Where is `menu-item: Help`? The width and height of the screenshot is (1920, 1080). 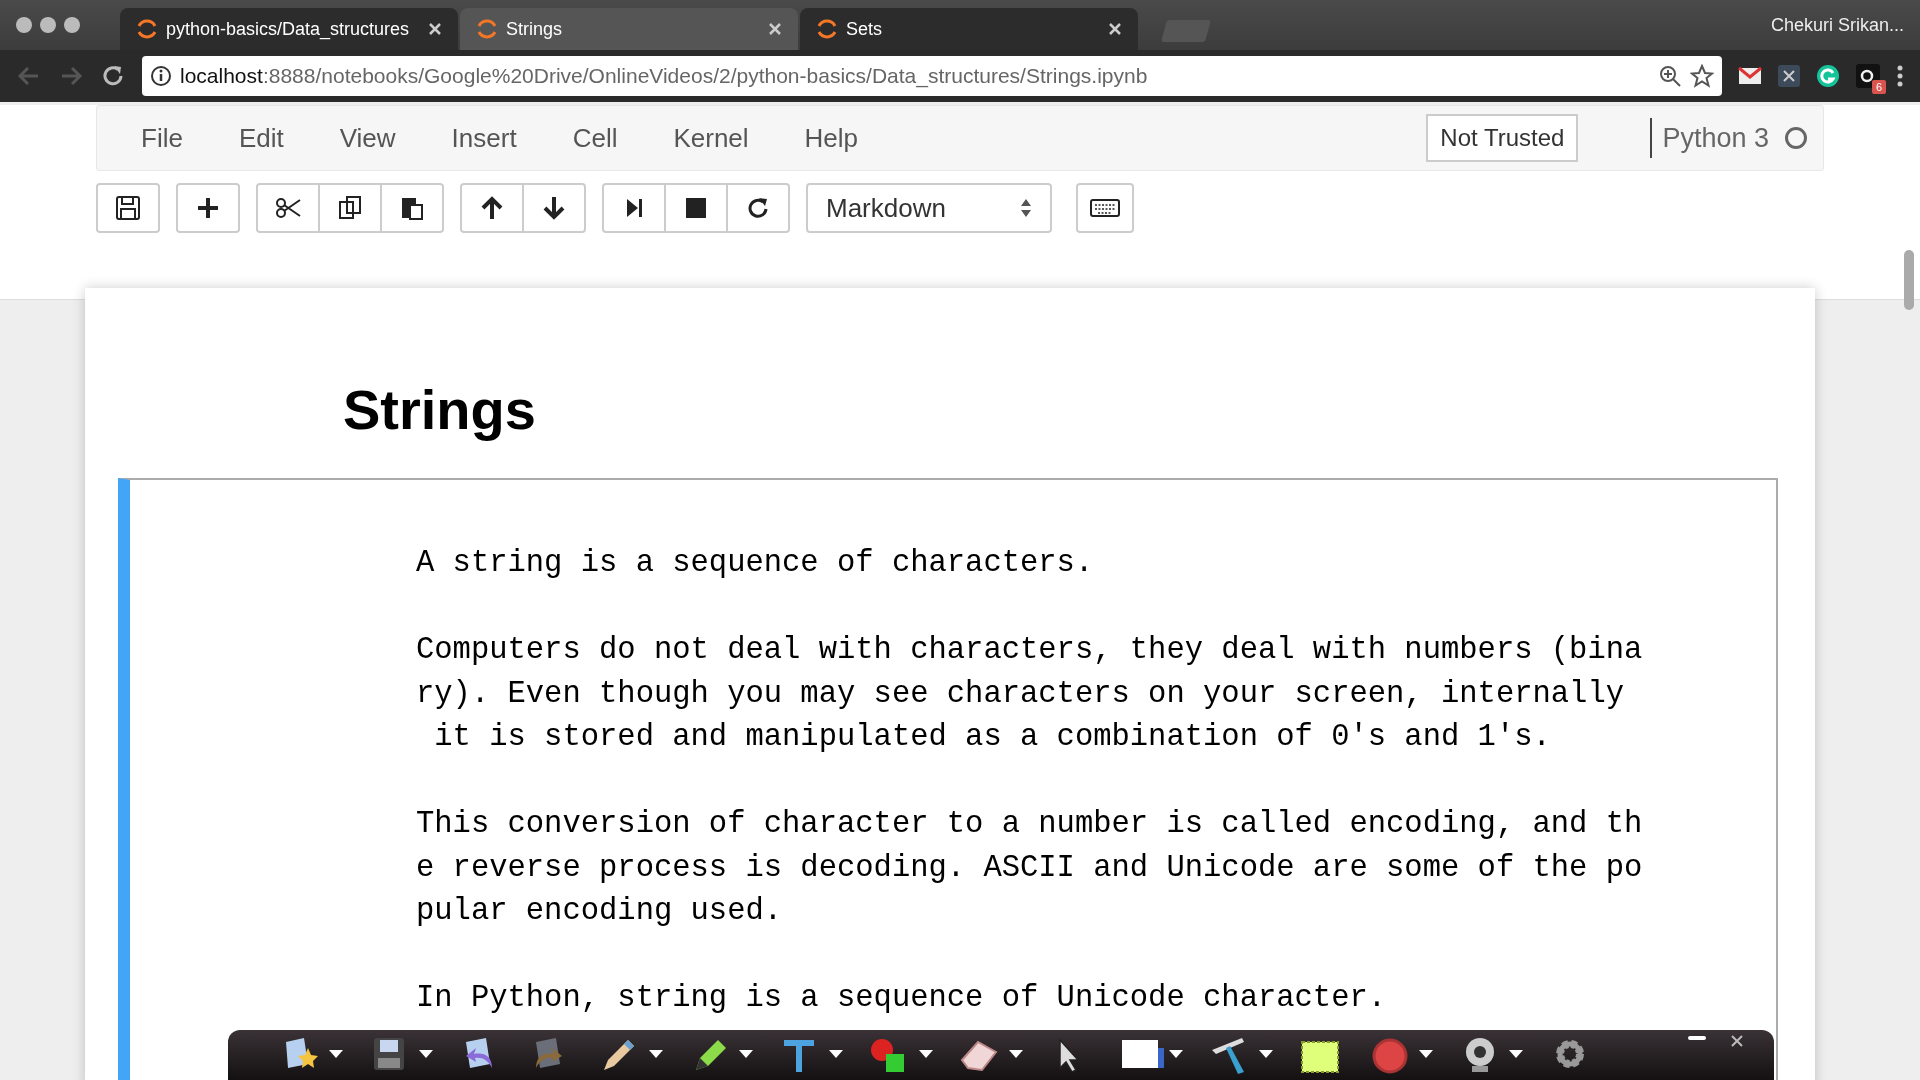 menu-item: Help is located at coordinates (831, 138).